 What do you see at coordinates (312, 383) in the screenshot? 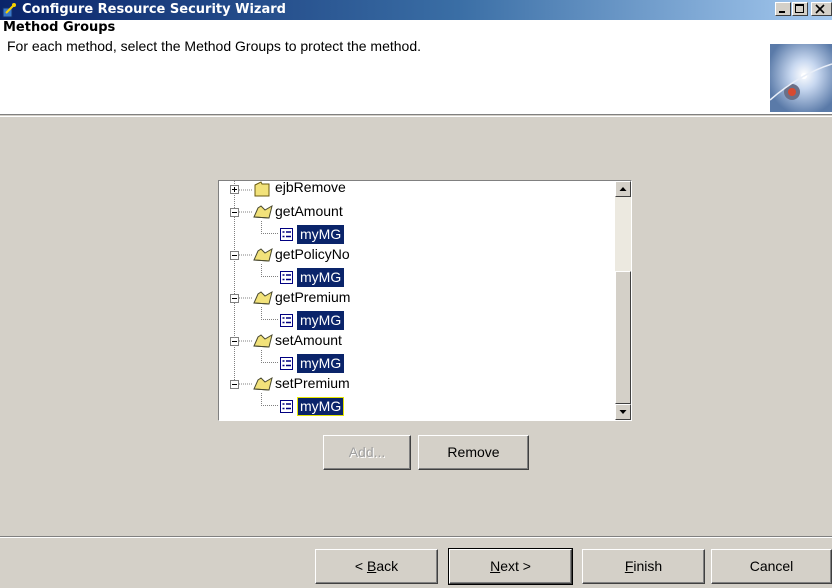
I see `method-label: setPremium` at bounding box center [312, 383].